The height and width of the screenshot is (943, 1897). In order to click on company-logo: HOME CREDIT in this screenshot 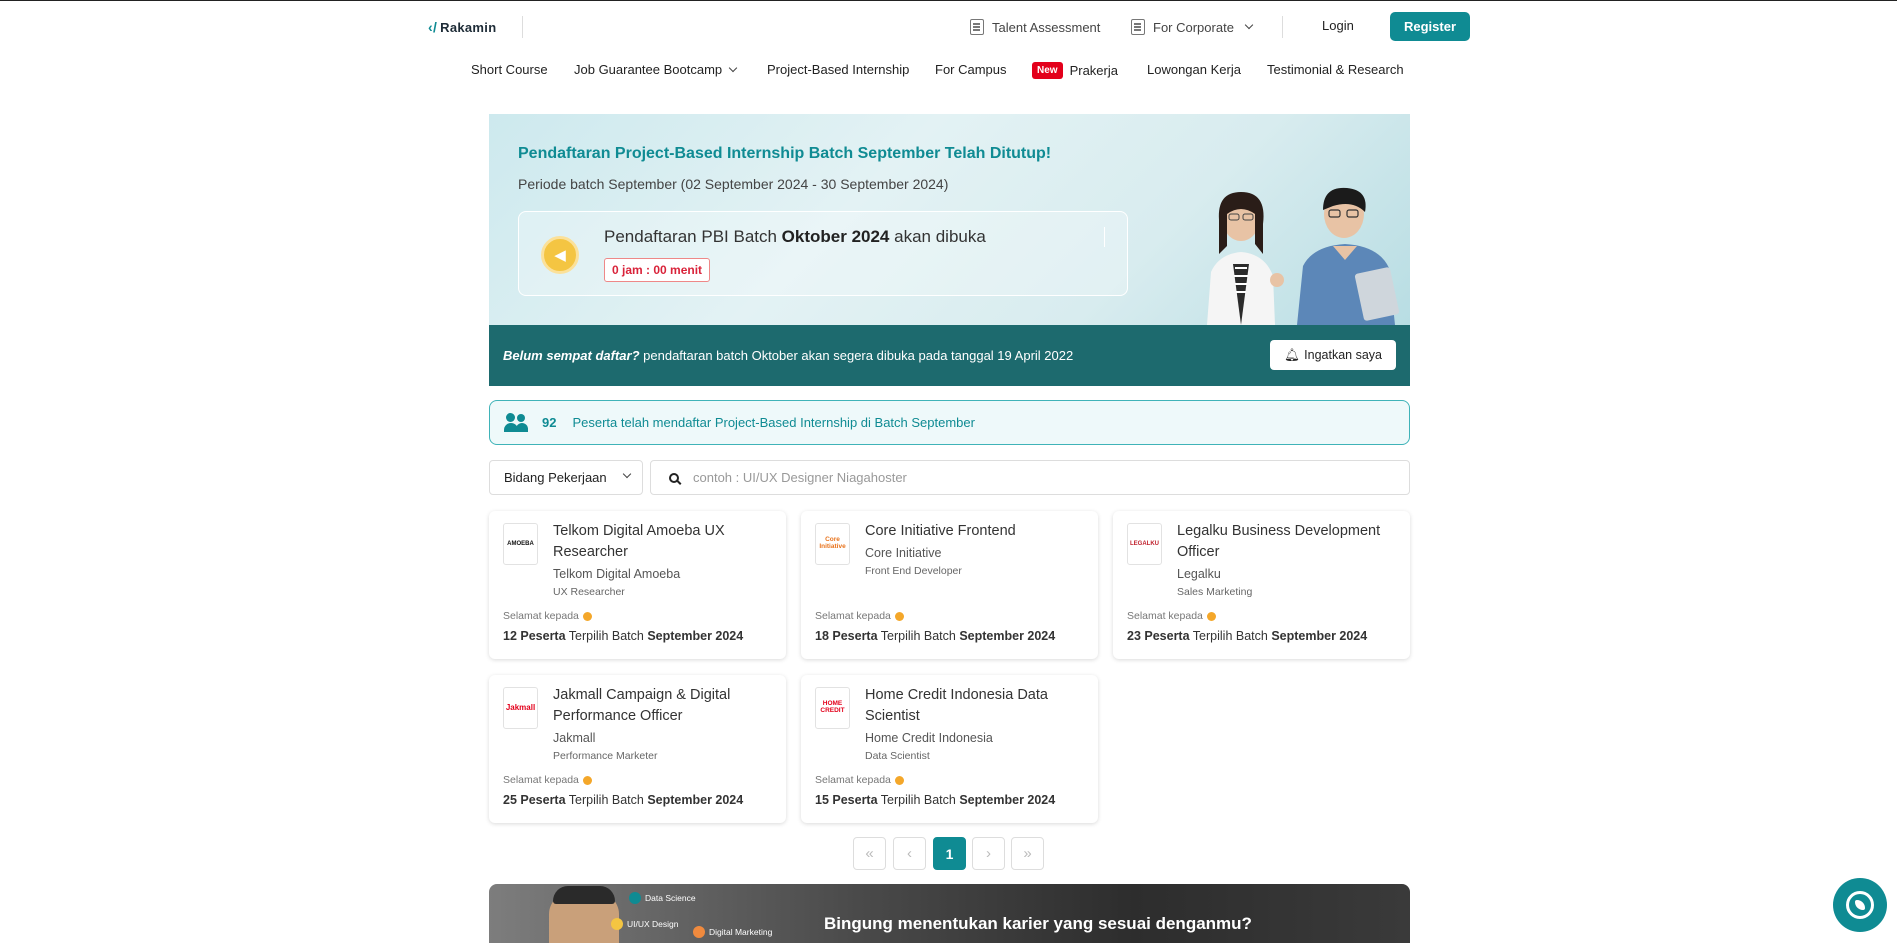, I will do `click(832, 708)`.